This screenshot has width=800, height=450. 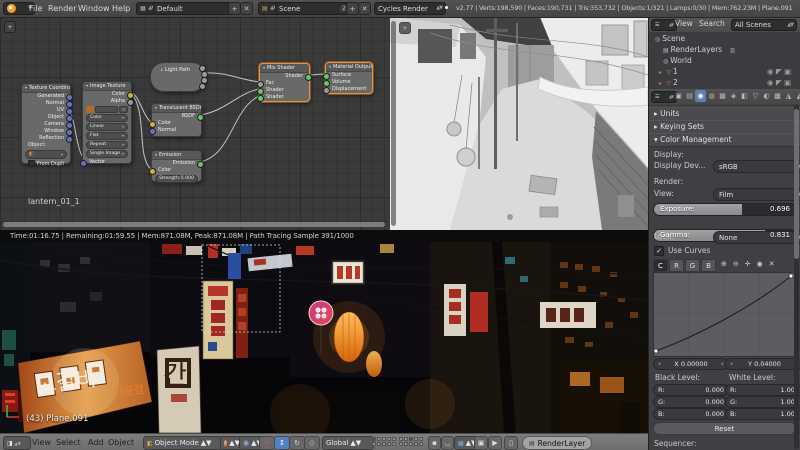 What do you see at coordinates (107, 127) in the screenshot?
I see `interpolation-option: Linear ▾` at bounding box center [107, 127].